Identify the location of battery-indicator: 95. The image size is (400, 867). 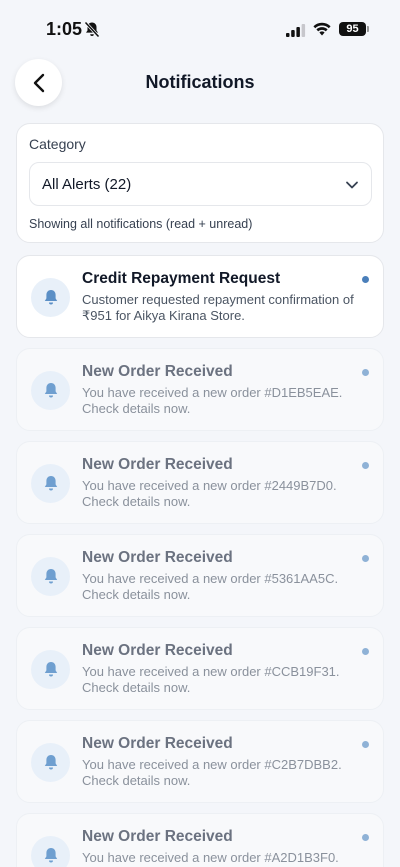
(354, 29).